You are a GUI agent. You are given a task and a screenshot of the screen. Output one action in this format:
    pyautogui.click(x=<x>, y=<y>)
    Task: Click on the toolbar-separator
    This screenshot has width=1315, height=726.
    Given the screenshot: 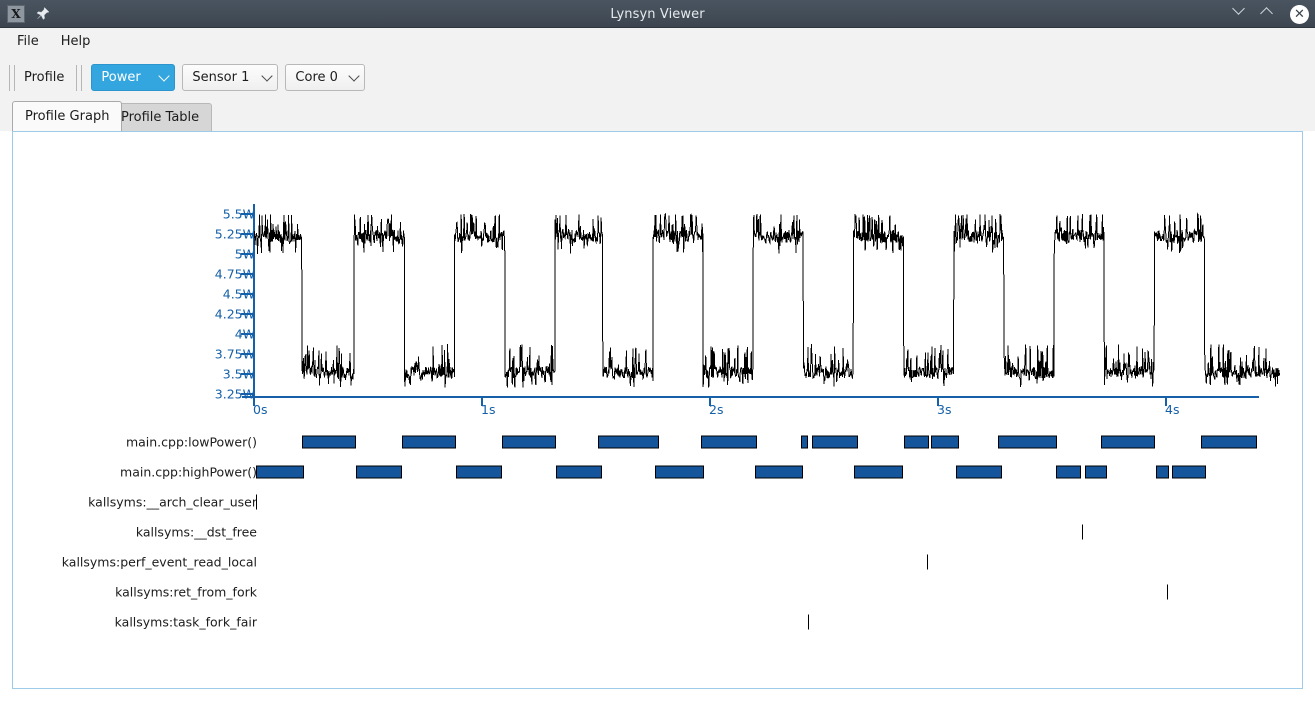 What is the action you would take?
    pyautogui.click(x=79, y=77)
    